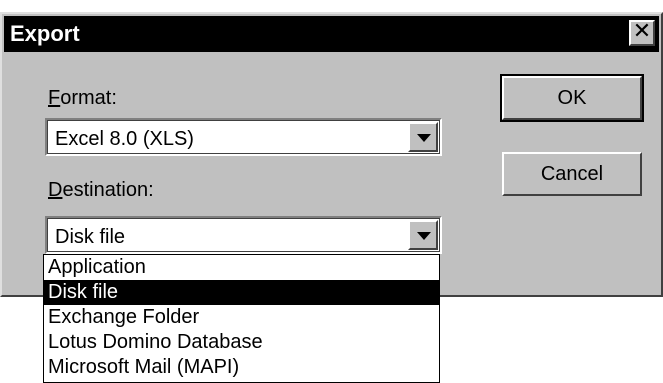  I want to click on dropdown-option: Exchange Folder, so click(241, 317).